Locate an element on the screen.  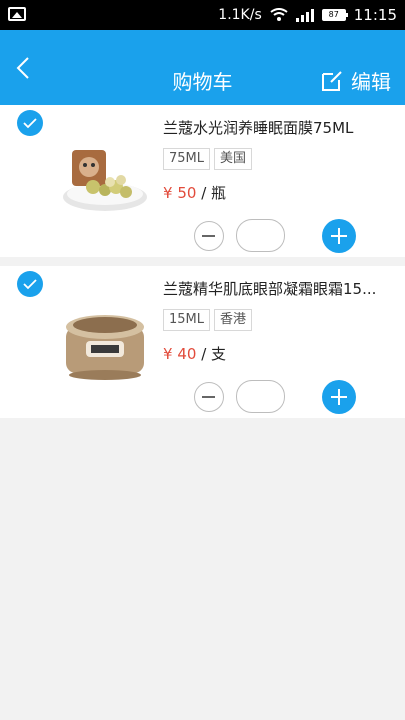
edit-icon is located at coordinates (332, 81).